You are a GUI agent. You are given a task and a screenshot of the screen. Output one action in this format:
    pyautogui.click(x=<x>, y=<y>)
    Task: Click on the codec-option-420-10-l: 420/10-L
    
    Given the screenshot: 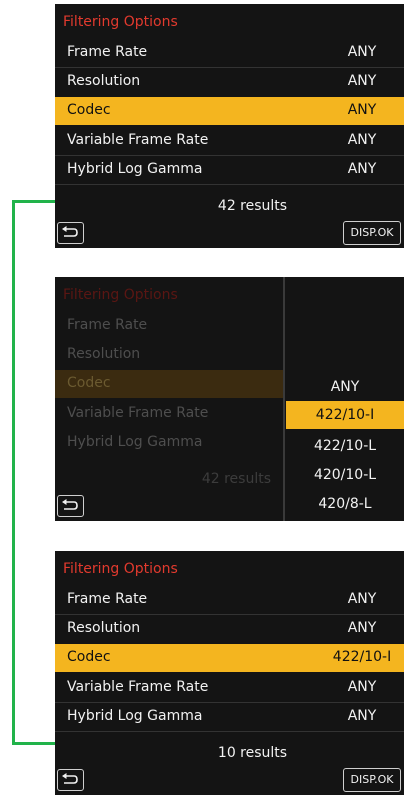 What is the action you would take?
    pyautogui.click(x=345, y=475)
    